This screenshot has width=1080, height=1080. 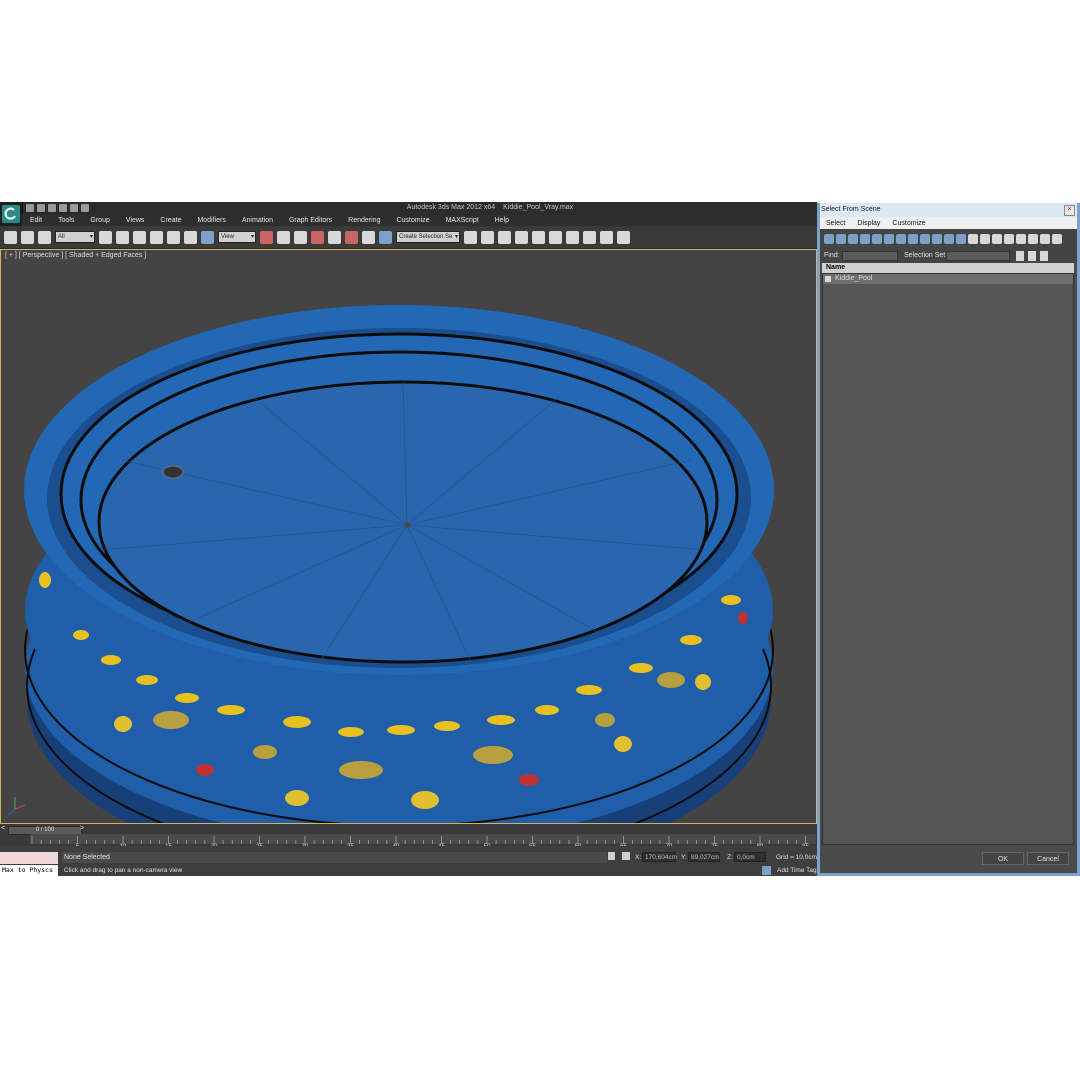 I want to click on menu-create: Create, so click(x=170, y=220).